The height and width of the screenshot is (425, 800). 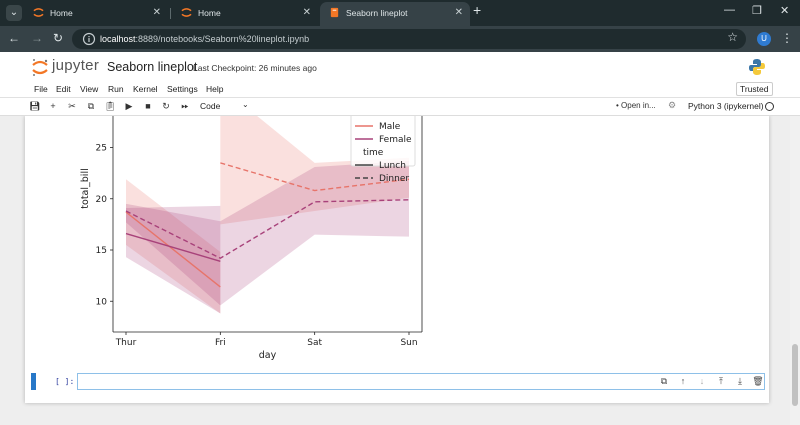 I want to click on restart-run-all-icon: ⏩︎, so click(x=185, y=106).